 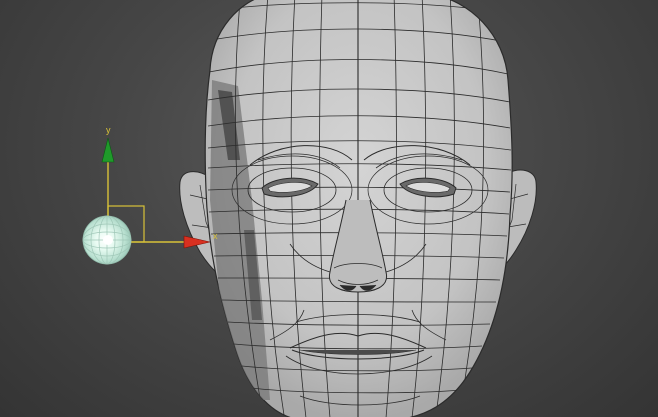 What do you see at coordinates (108, 150) in the screenshot?
I see `y-axis-arrow` at bounding box center [108, 150].